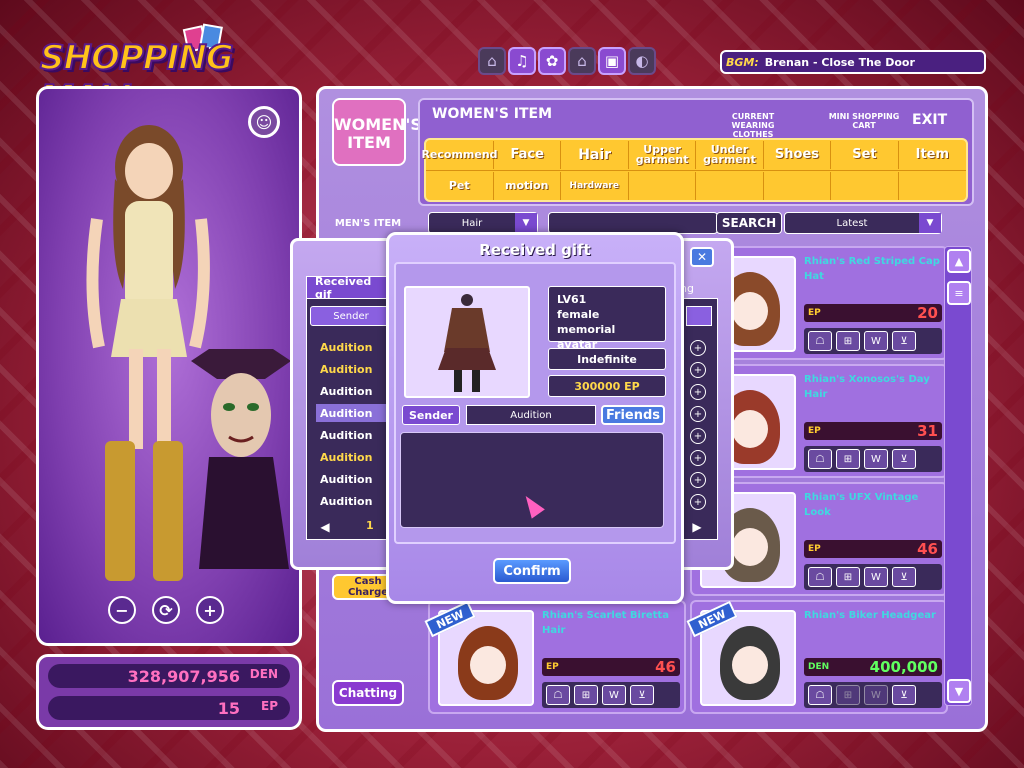 The height and width of the screenshot is (768, 1024). What do you see at coordinates (873, 667) in the screenshot?
I see `item-price: DEN 400,000` at bounding box center [873, 667].